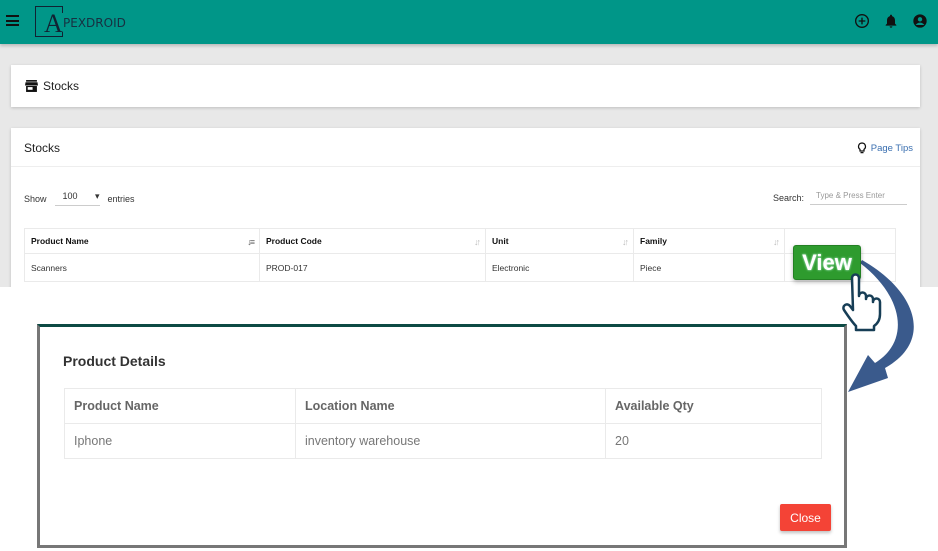 This screenshot has width=938, height=551. I want to click on column-header-unit: Unit ↓↑, so click(559, 241).